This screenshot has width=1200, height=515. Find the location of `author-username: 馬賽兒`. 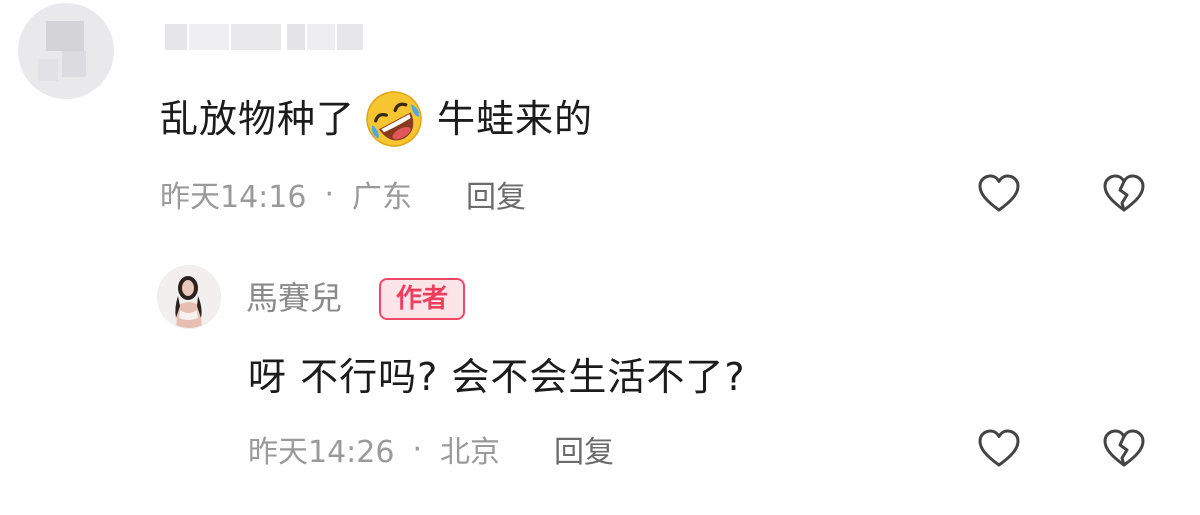

author-username: 馬賽兒 is located at coordinates (294, 298).